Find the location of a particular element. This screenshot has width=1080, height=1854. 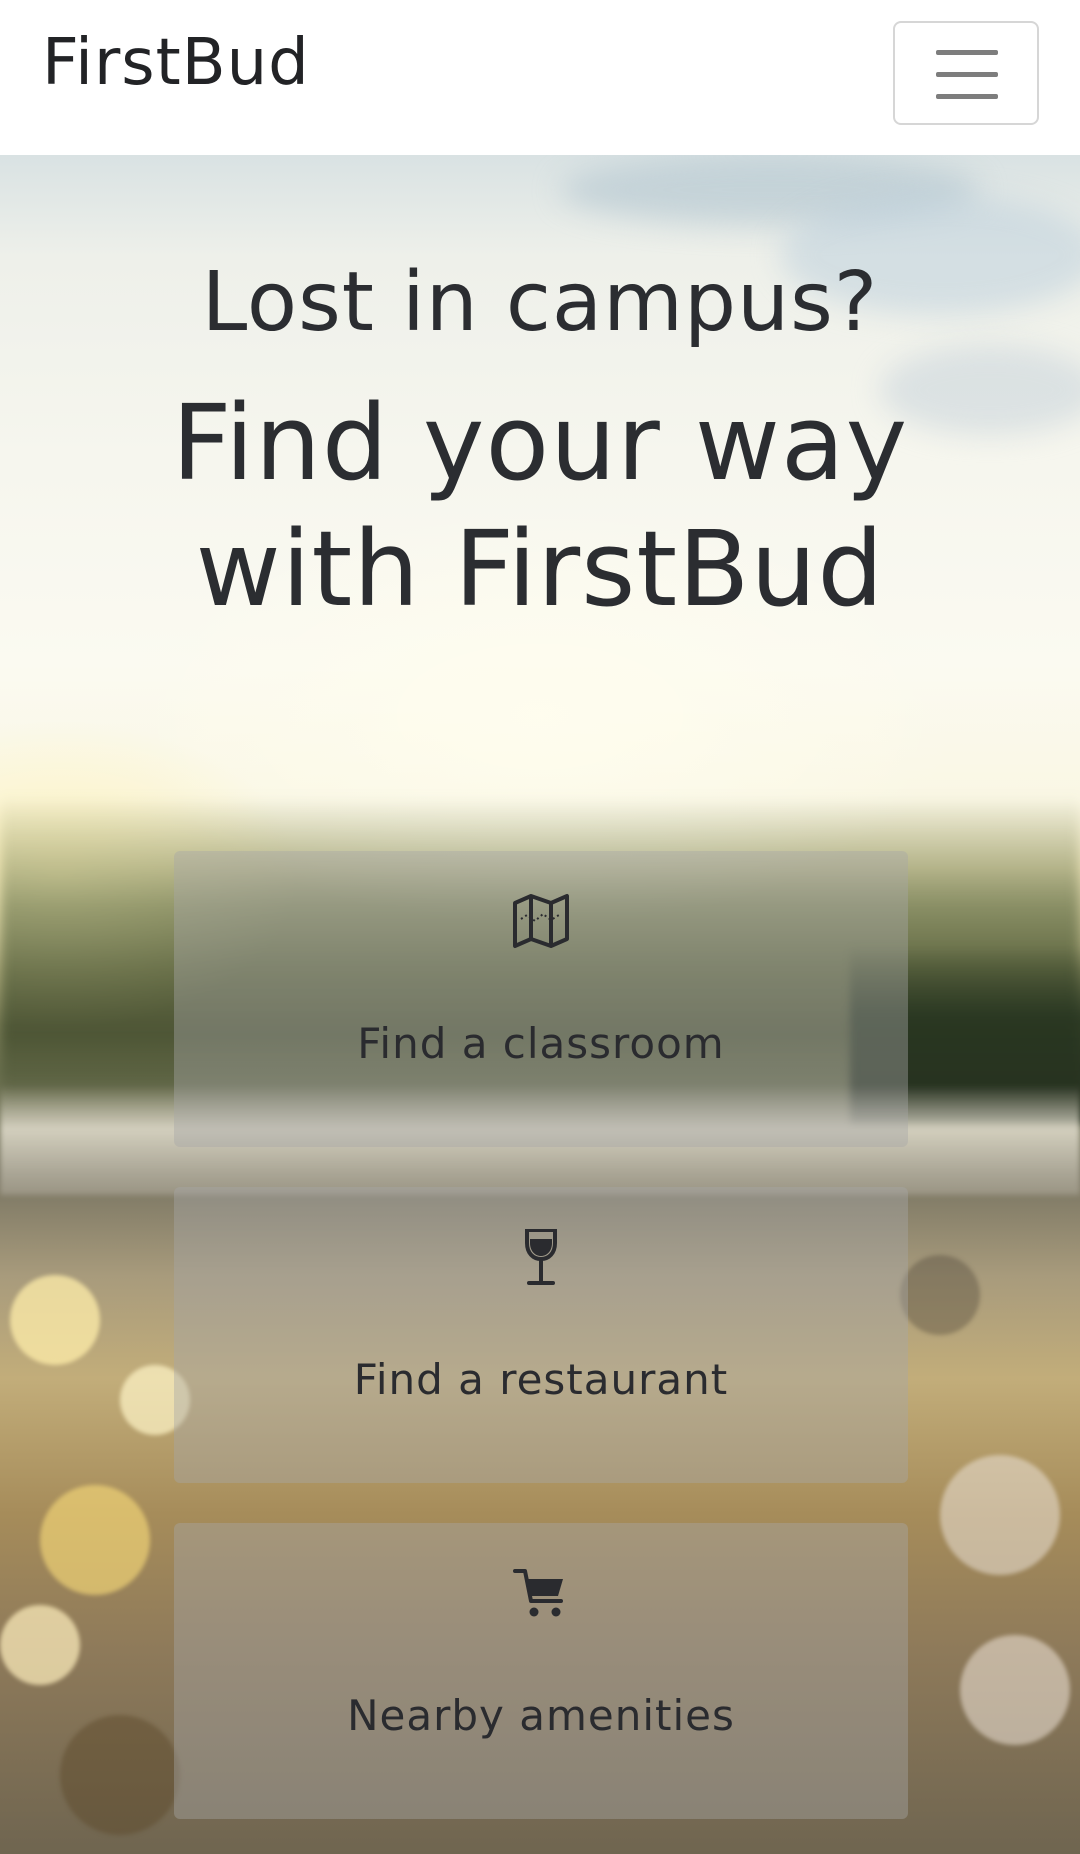

find-classroom-card: Find a classroom is located at coordinates (541, 999).